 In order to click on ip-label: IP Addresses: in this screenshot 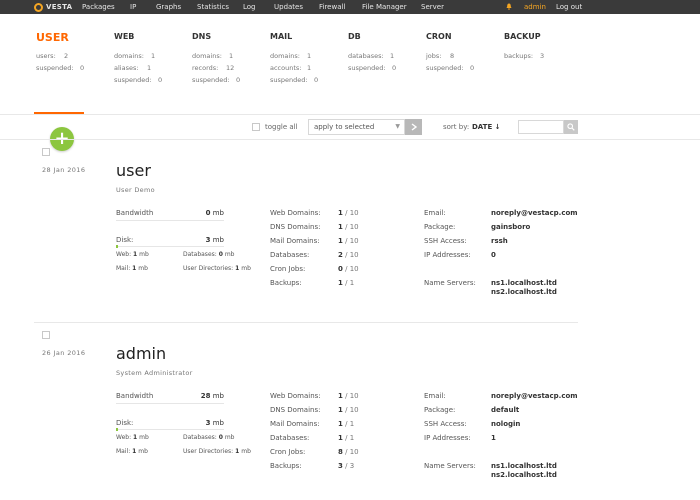, I will do `click(447, 438)`.